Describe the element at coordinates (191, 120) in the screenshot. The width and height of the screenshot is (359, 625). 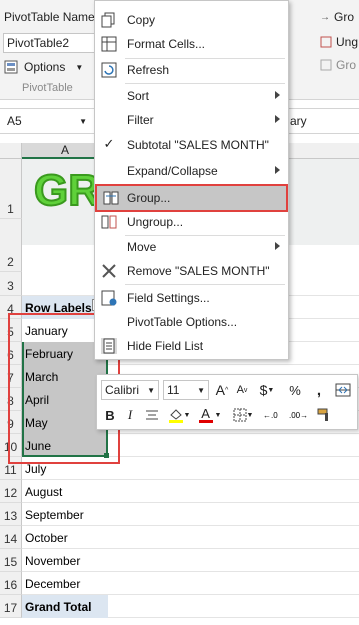
I see `menu-item-filter: Filter` at that location.